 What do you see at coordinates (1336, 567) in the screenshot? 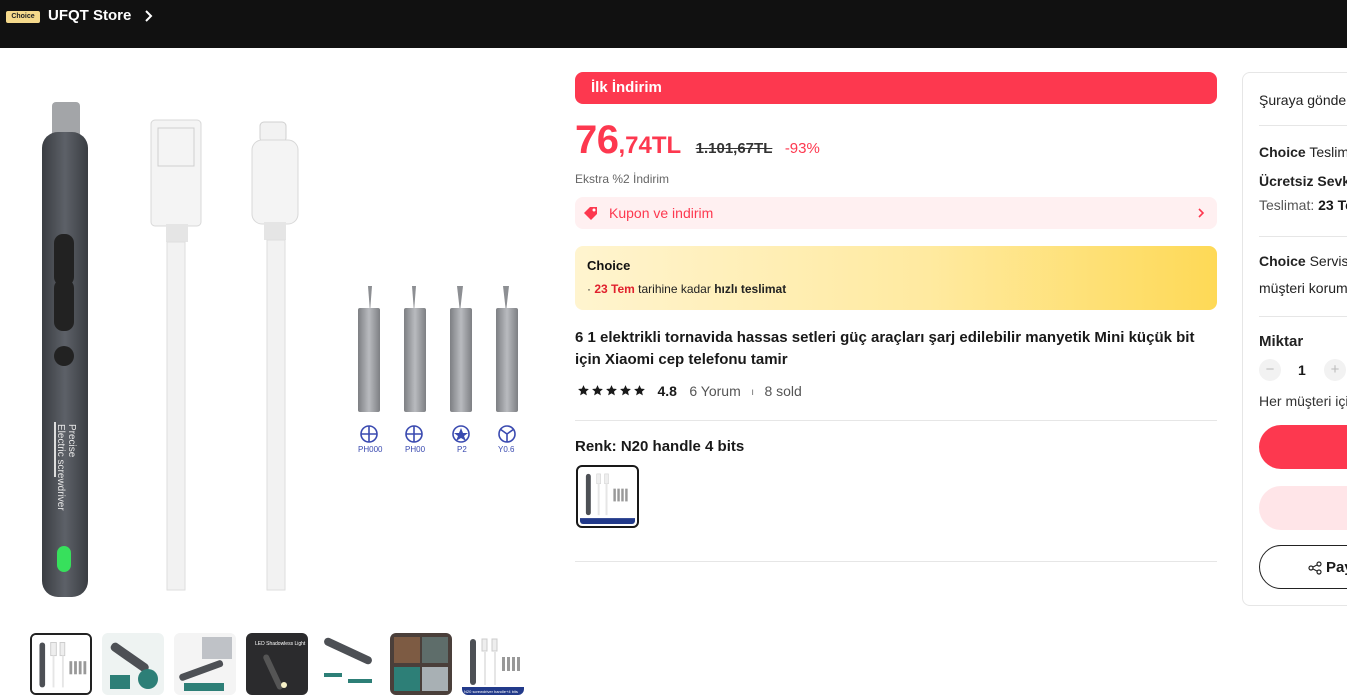
I see `share-label: Paylaş` at bounding box center [1336, 567].